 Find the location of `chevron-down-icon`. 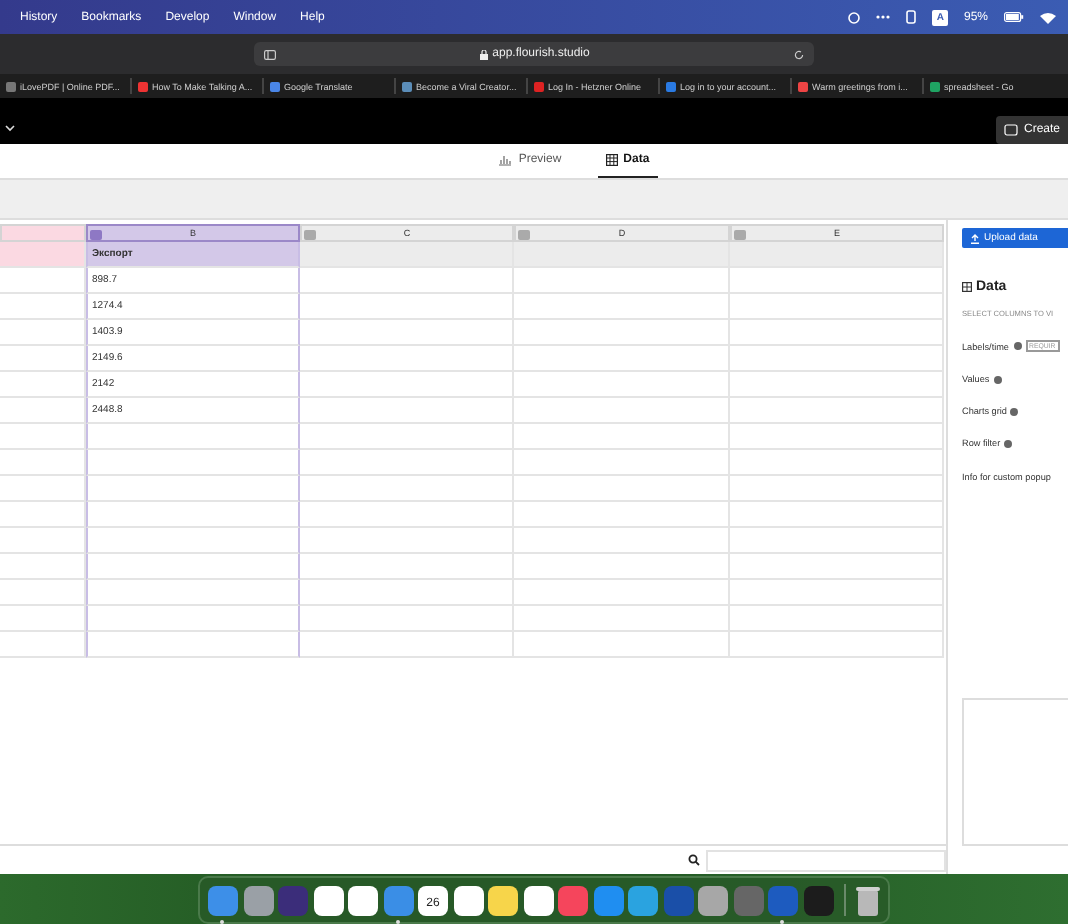

chevron-down-icon is located at coordinates (10, 127).